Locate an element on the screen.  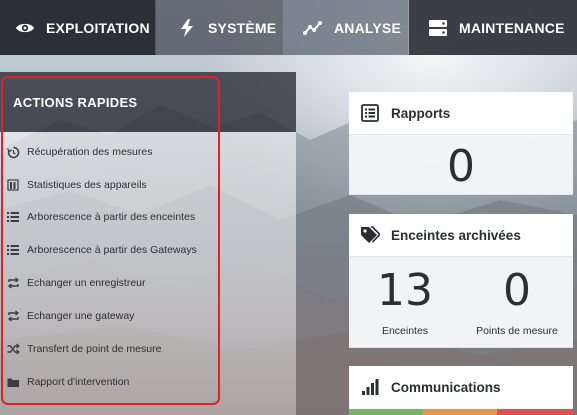
enceintes-label: Enceintes is located at coordinates (405, 331).